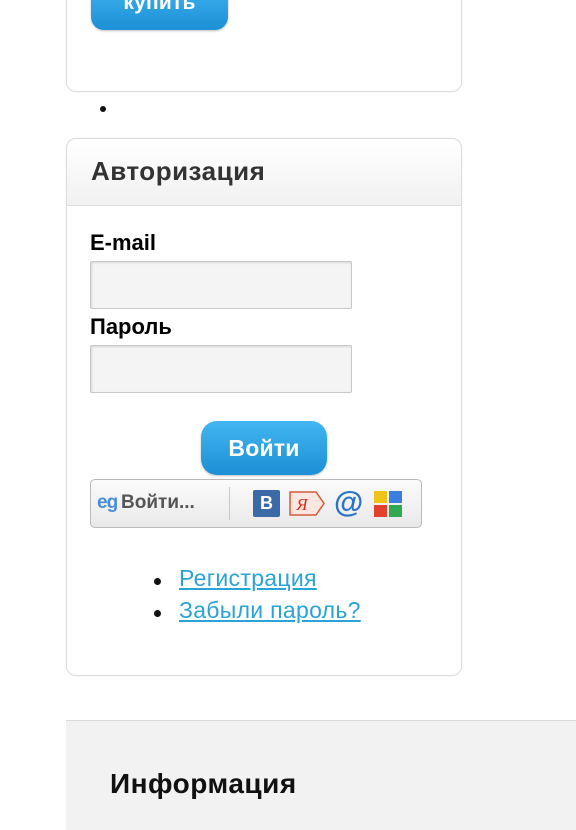  What do you see at coordinates (301, 504) in the screenshot?
I see `svg-text: Я` at bounding box center [301, 504].